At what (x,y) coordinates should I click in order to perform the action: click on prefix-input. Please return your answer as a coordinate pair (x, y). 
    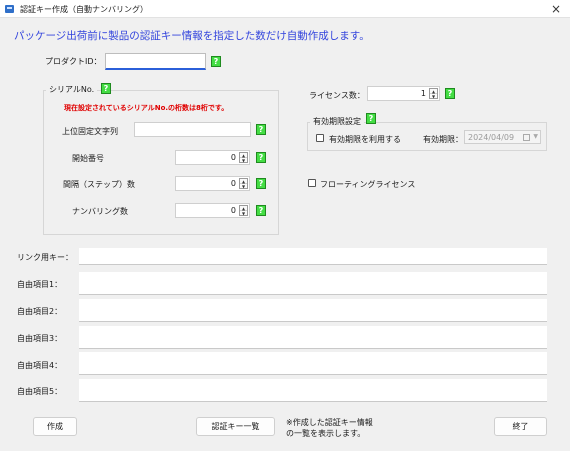
    Looking at the image, I should click on (192, 129).